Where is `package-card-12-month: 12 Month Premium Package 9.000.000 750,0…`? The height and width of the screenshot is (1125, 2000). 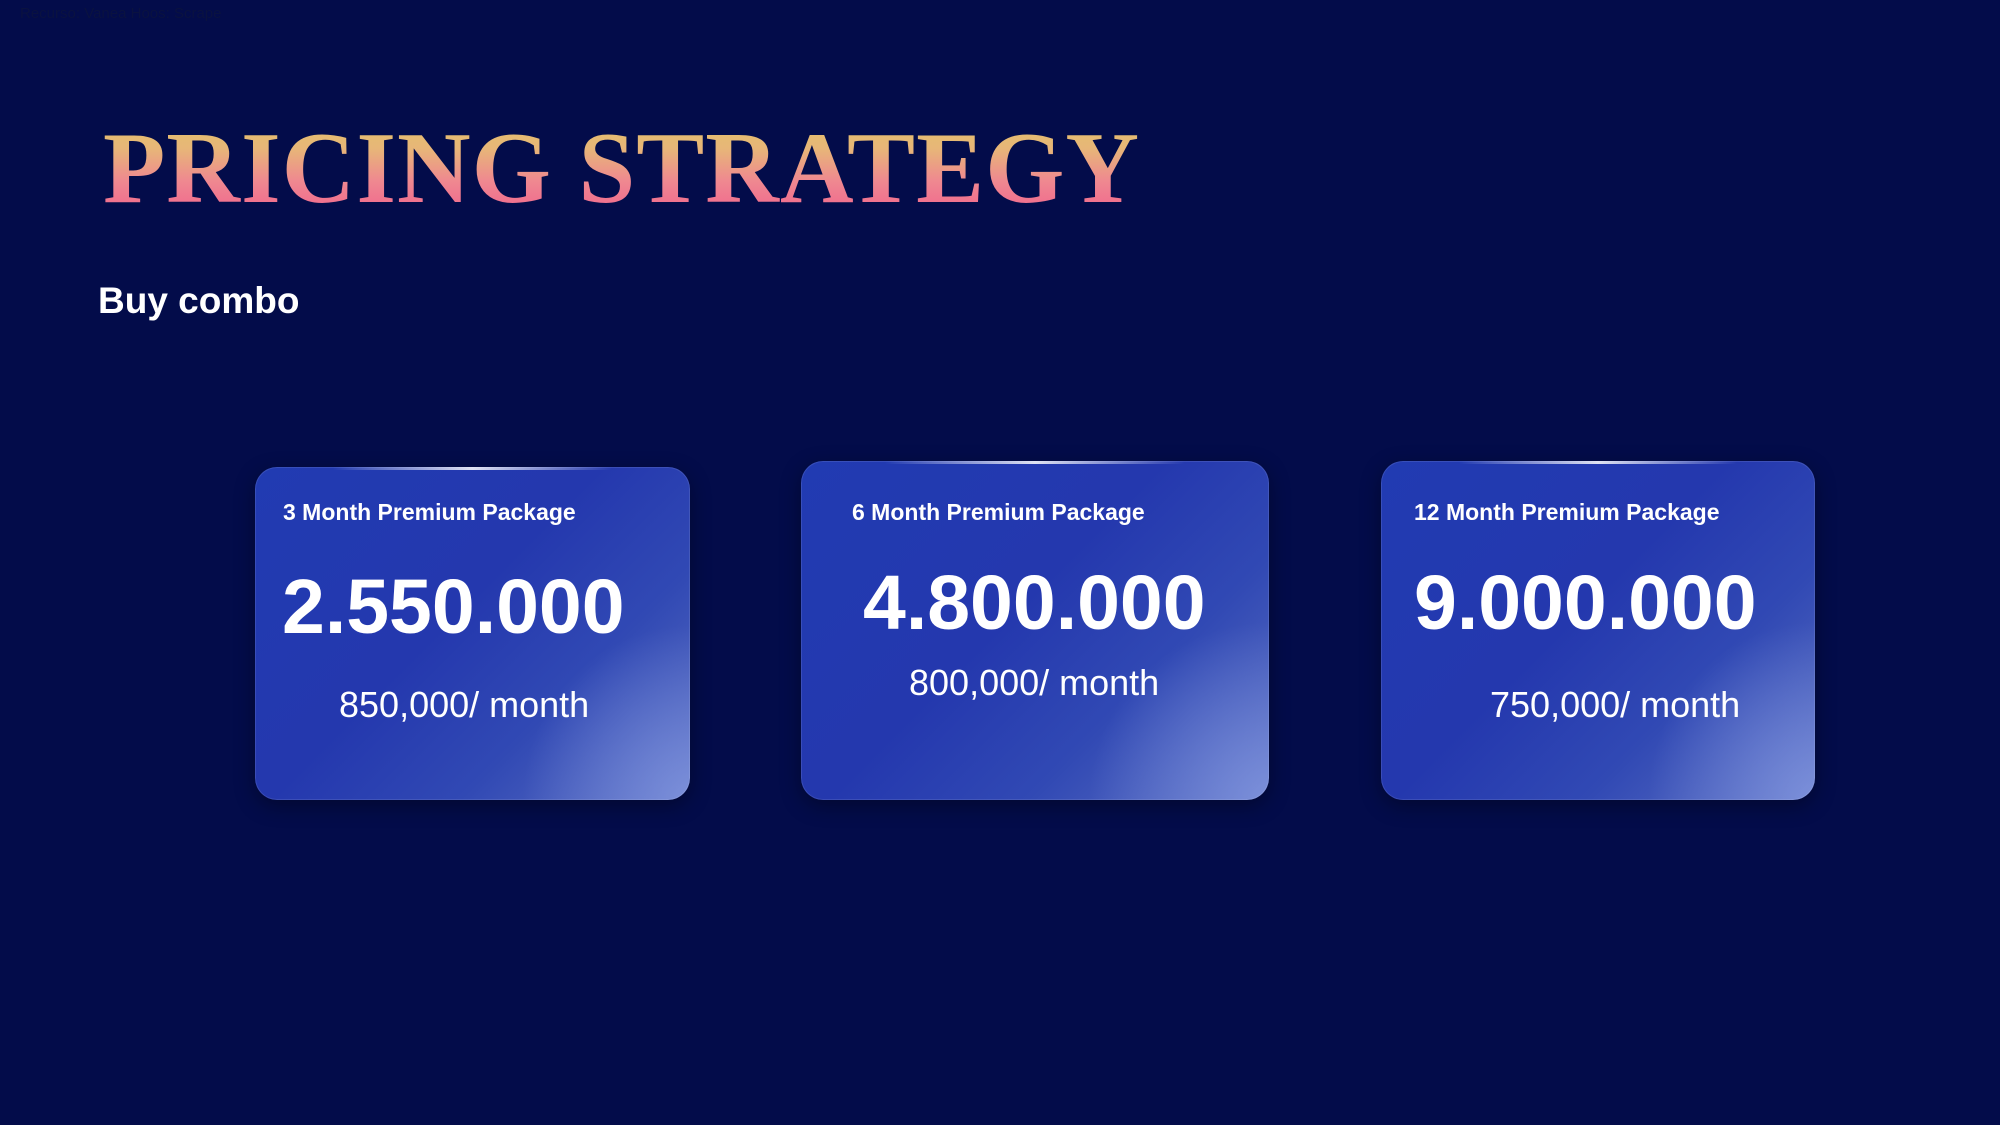 package-card-12-month: 12 Month Premium Package 9.000.000 750,0… is located at coordinates (1598, 630).